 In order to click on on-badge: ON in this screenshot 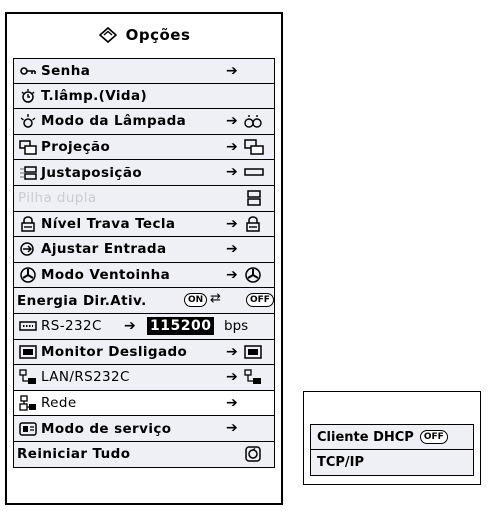, I will do `click(196, 300)`.